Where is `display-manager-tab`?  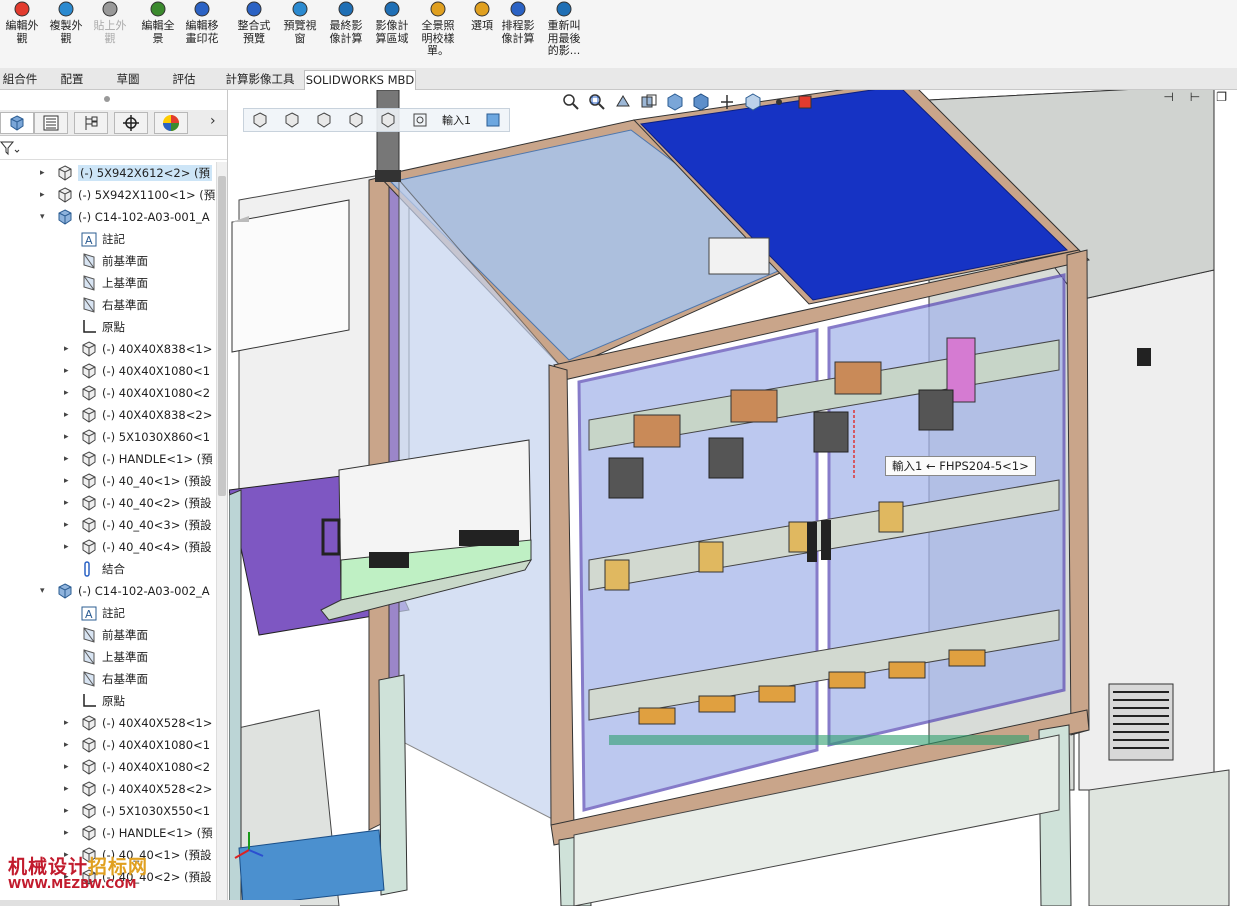 display-manager-tab is located at coordinates (171, 123).